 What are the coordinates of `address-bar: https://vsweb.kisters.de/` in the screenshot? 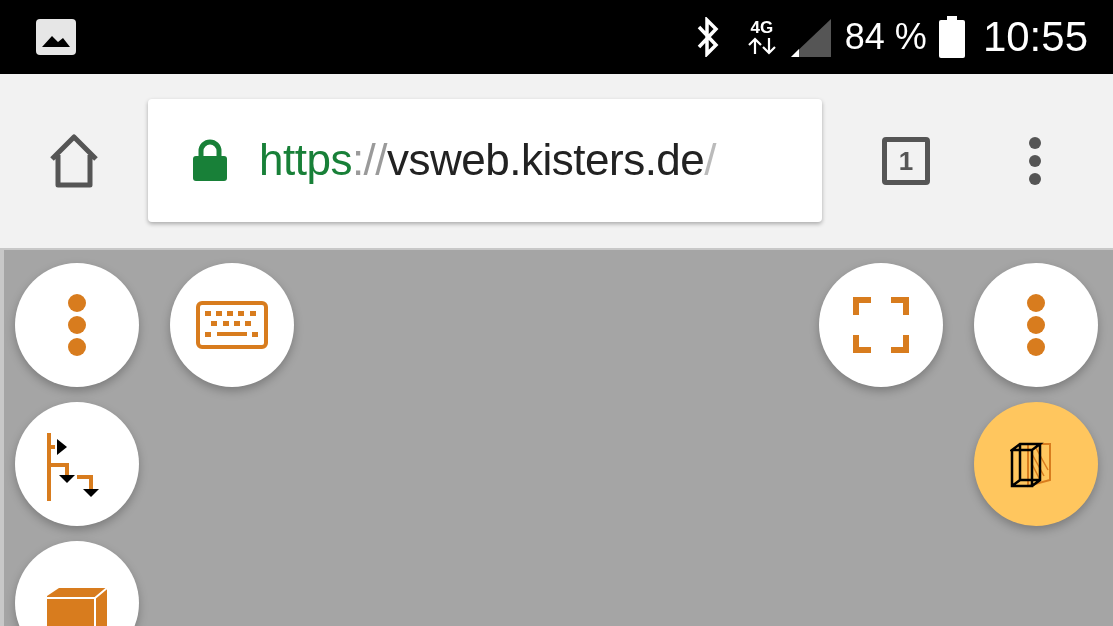 It's located at (485, 160).